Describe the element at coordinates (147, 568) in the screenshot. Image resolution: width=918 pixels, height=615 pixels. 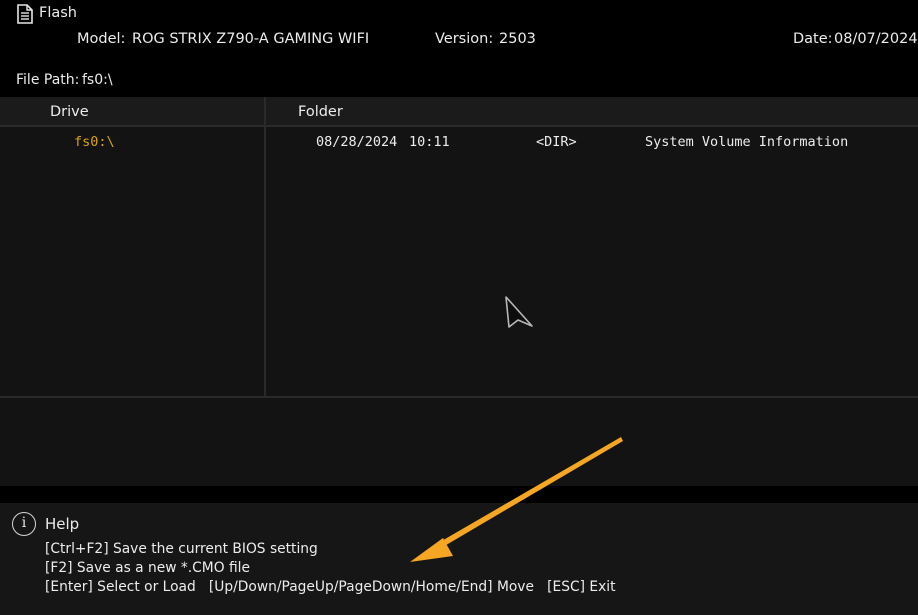
I see `help-line-f2: [F2] Save as a new *.CMO file` at that location.